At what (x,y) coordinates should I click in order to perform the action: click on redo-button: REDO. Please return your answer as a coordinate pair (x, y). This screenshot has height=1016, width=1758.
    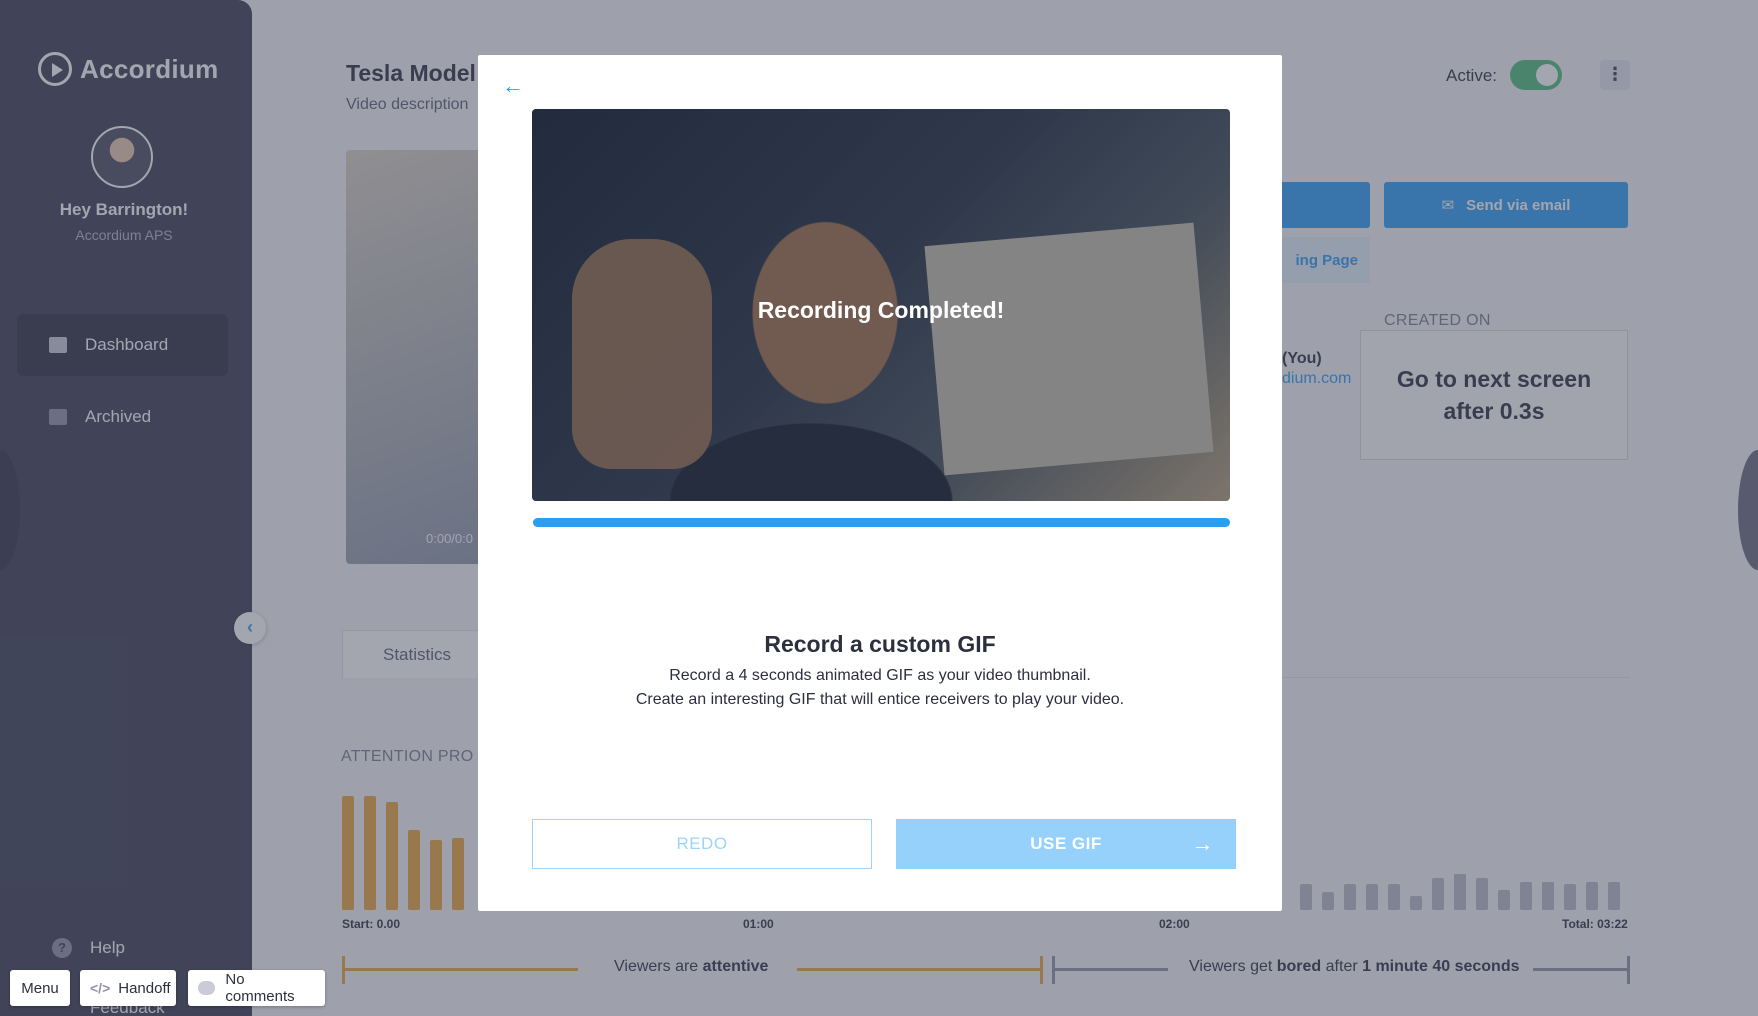
    Looking at the image, I should click on (702, 844).